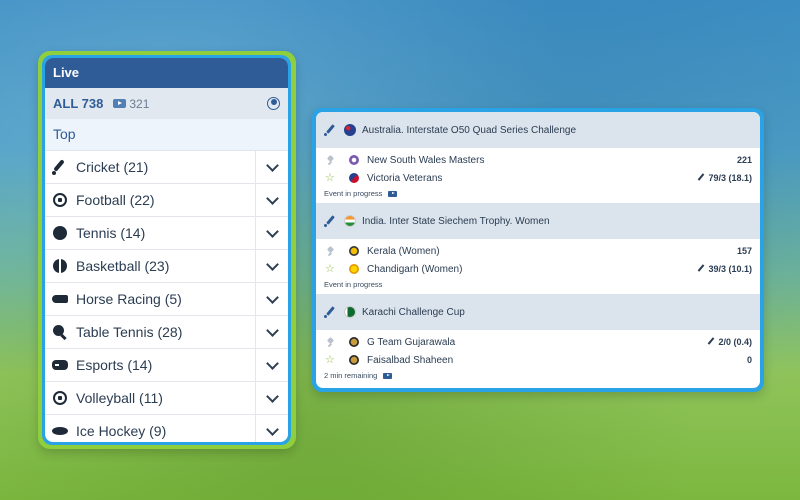 This screenshot has height=500, width=800. Describe the element at coordinates (413, 312) in the screenshot. I see `league-name: Karachi Challenge Cup` at that location.